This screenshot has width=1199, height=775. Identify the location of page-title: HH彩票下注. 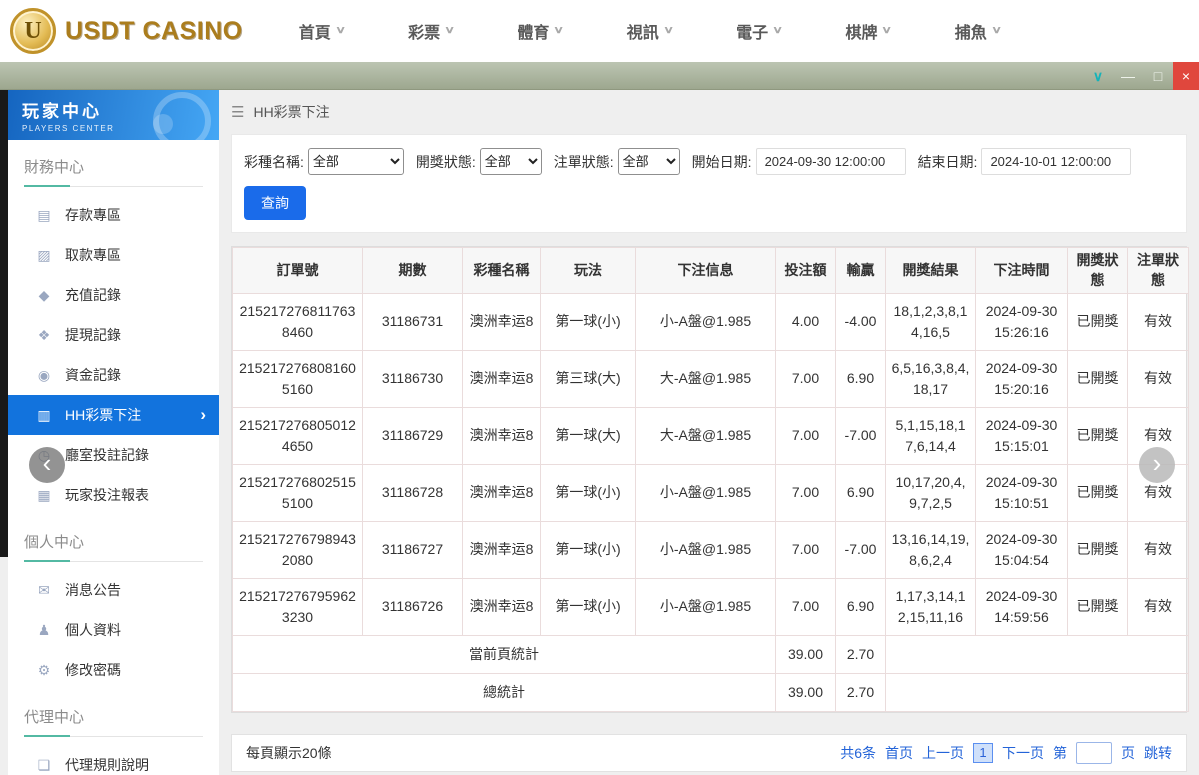
(291, 112).